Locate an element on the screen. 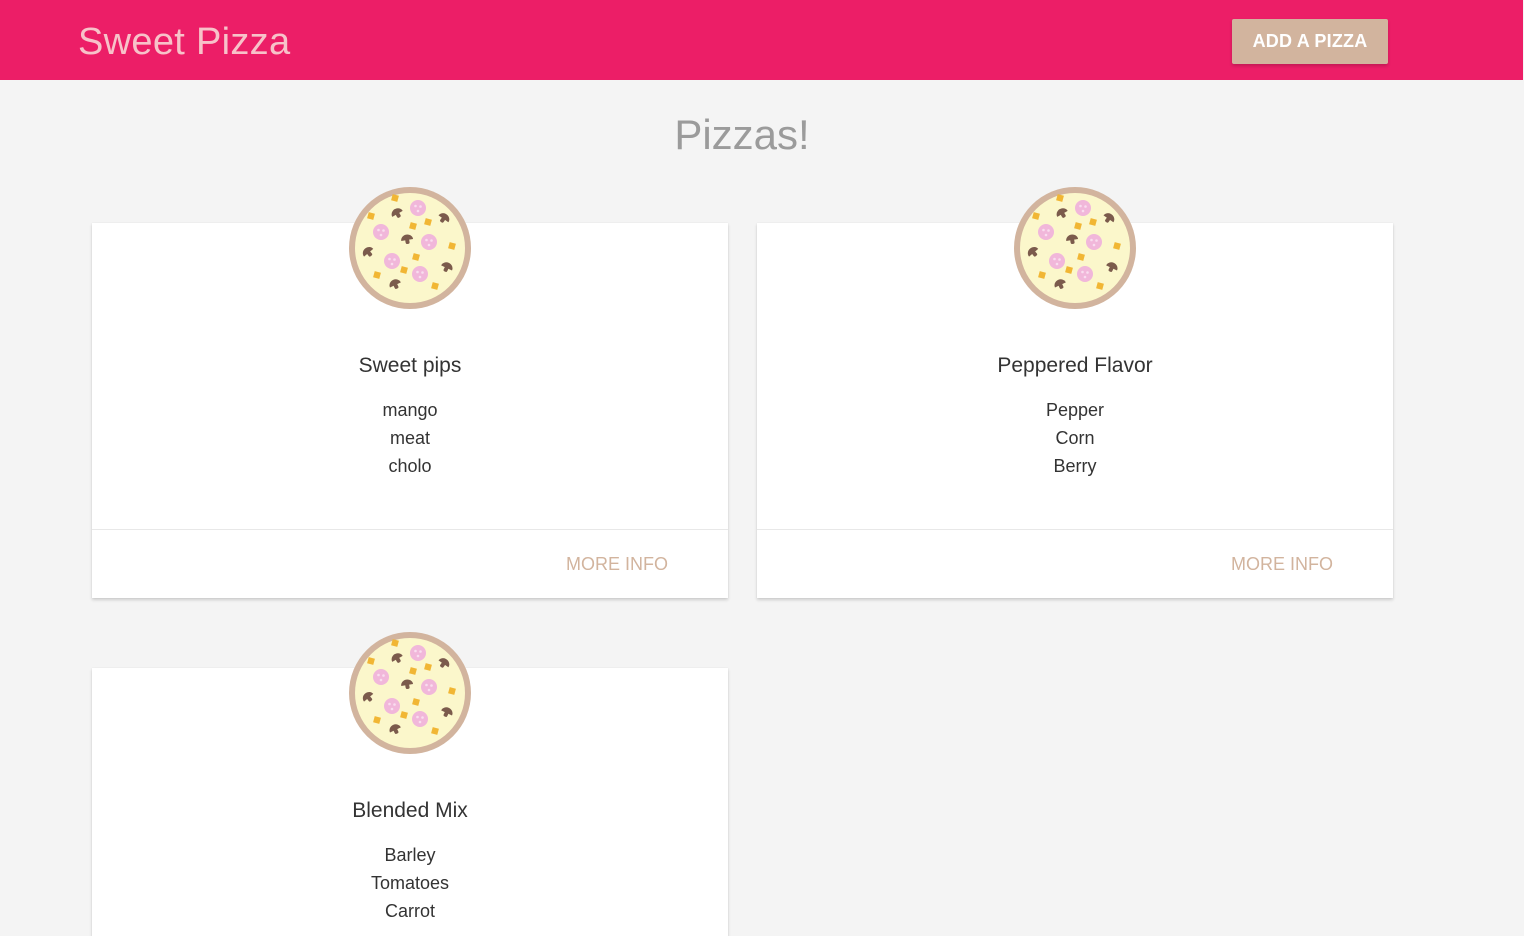 This screenshot has height=936, width=1524. toppings-list: mango meat cholo is located at coordinates (410, 438).